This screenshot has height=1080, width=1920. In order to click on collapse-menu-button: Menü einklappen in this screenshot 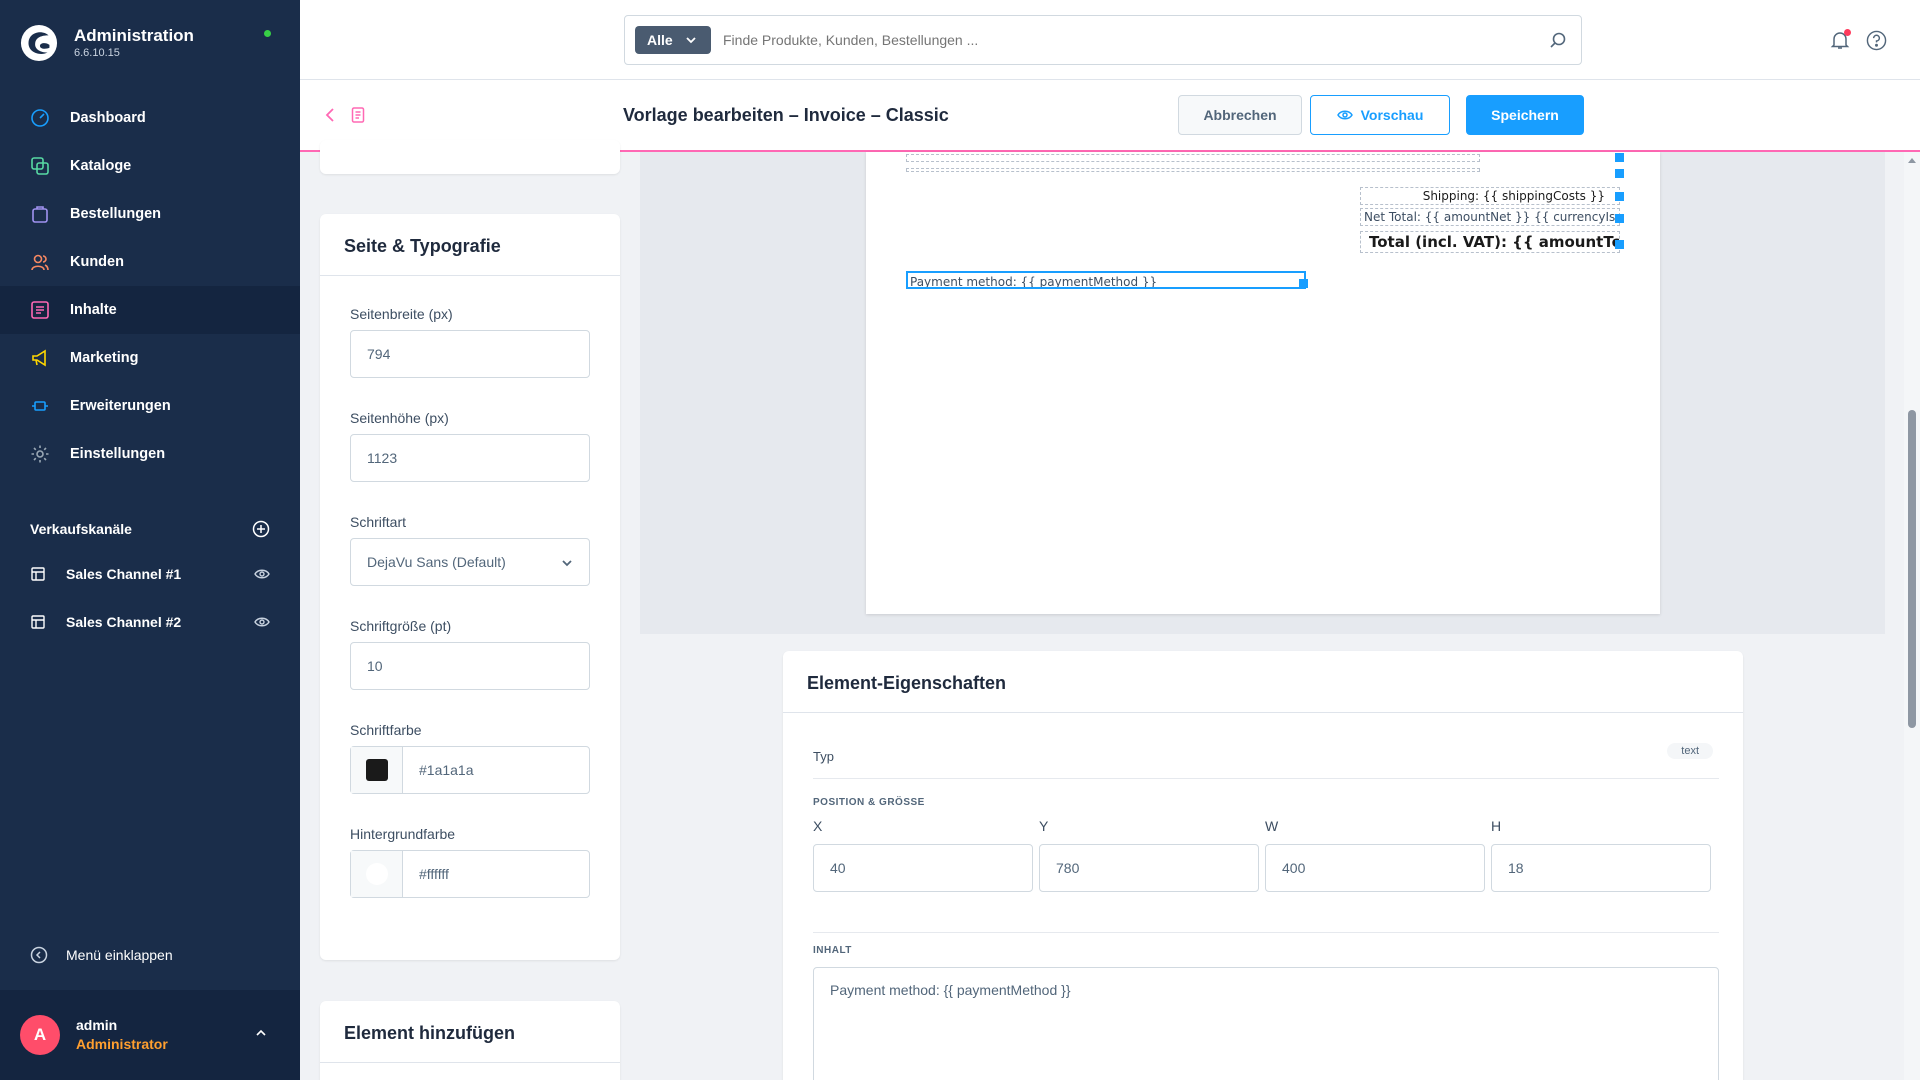, I will do `click(101, 955)`.